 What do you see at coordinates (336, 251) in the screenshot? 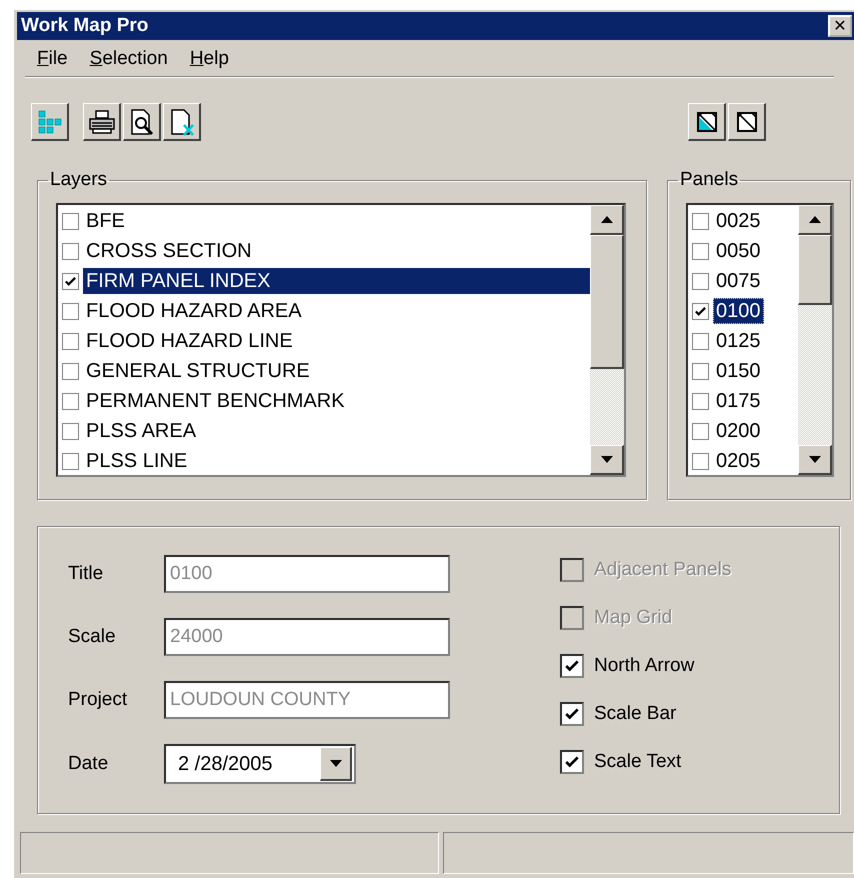
I see `list-item: CROSS SECTION` at bounding box center [336, 251].